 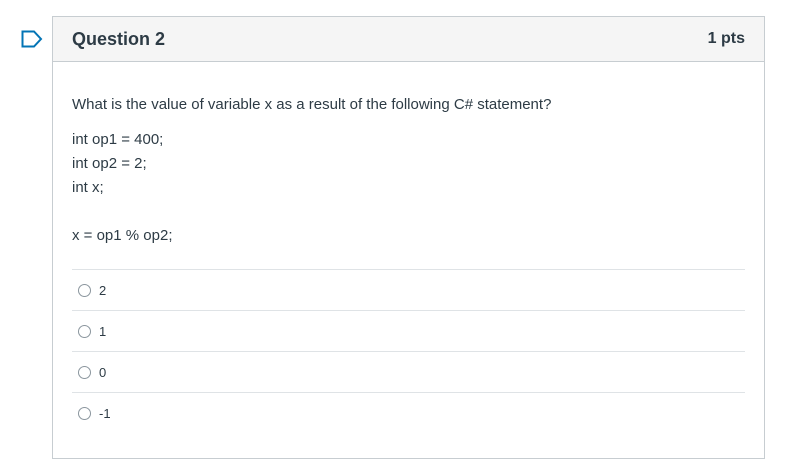 I want to click on answer-label: -1, so click(x=105, y=413).